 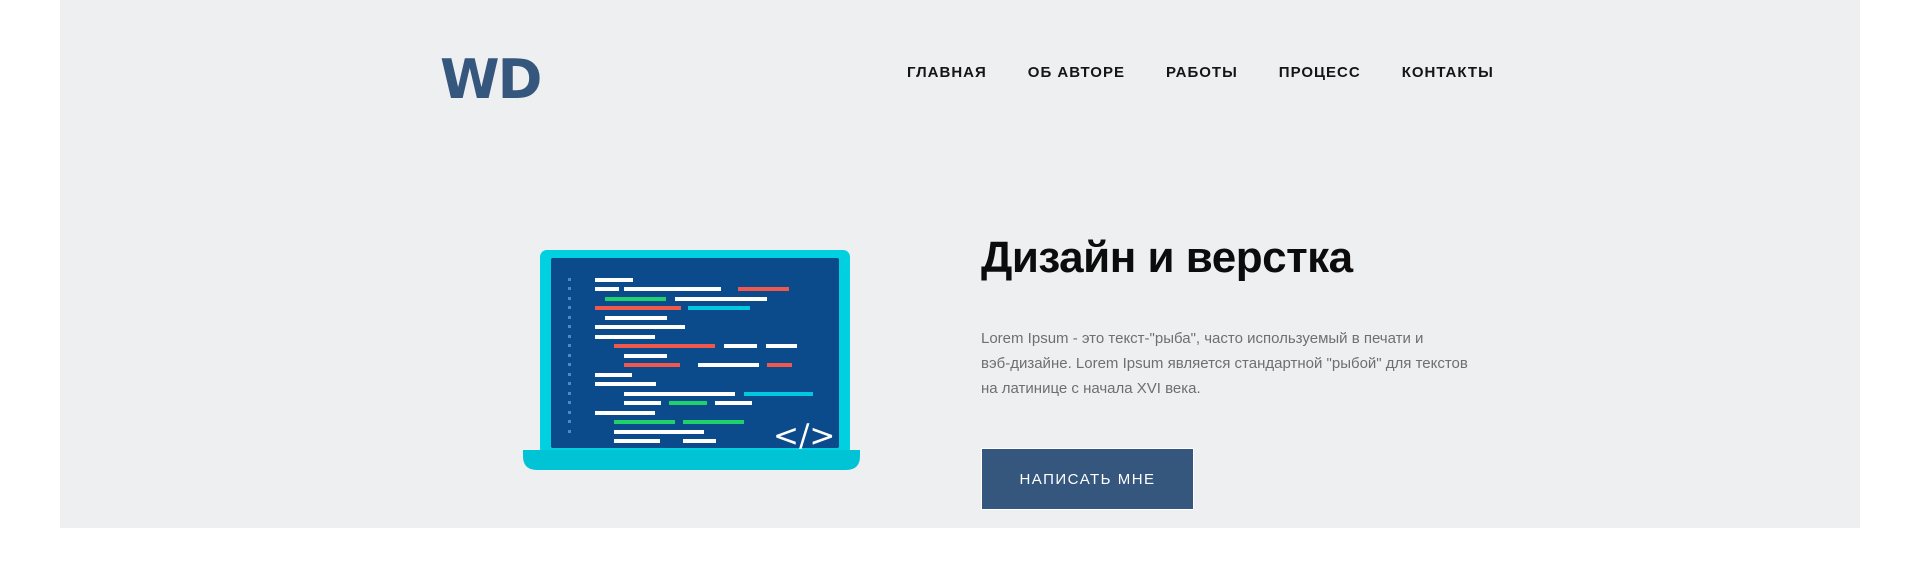 I want to click on hero-description-line: на латинице с начала XVI века., so click(x=1091, y=388).